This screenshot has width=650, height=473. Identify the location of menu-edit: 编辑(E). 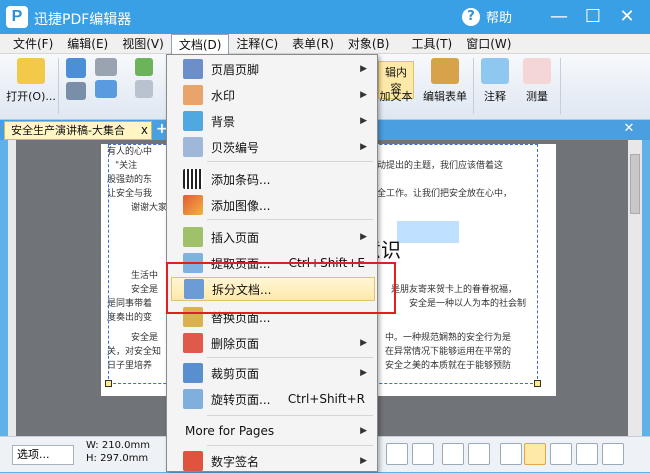
(87, 44).